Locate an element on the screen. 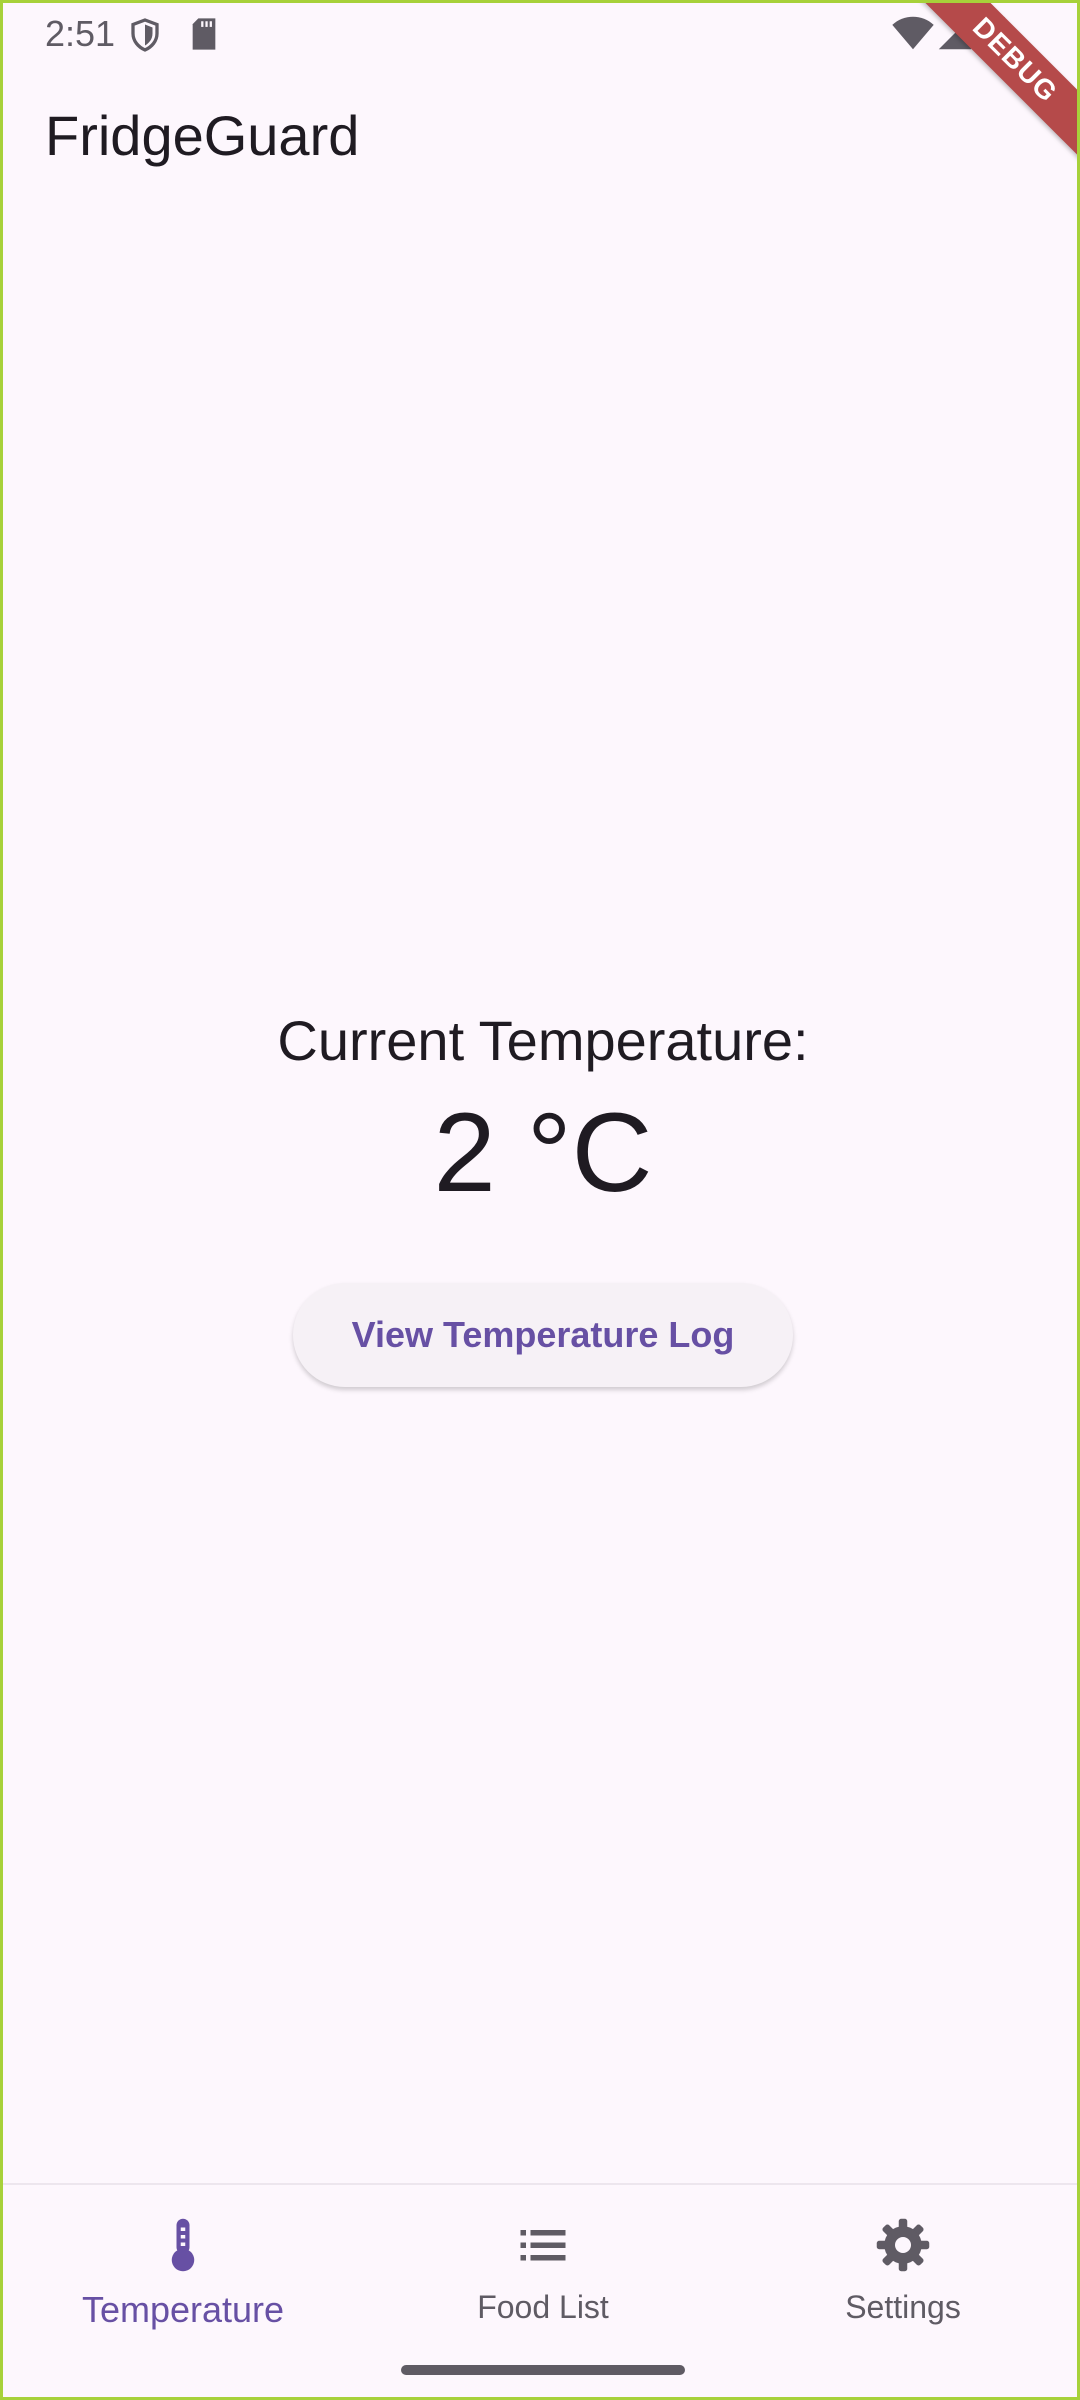 Image resolution: width=1080 pixels, height=2400 pixels. nav-label-food-list: Food List is located at coordinates (543, 2307).